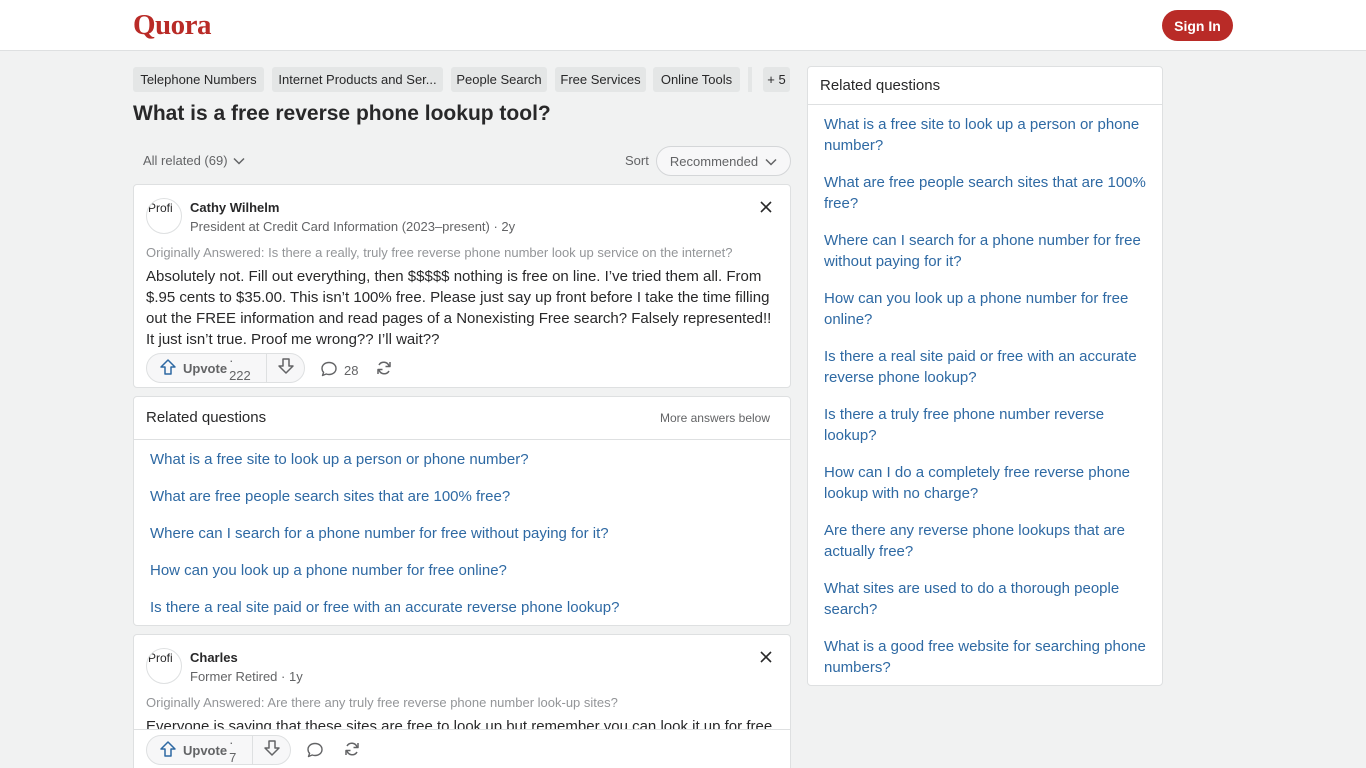 Image resolution: width=1366 pixels, height=768 pixels. What do you see at coordinates (696, 79) in the screenshot?
I see `topic-chip: Online Tools` at bounding box center [696, 79].